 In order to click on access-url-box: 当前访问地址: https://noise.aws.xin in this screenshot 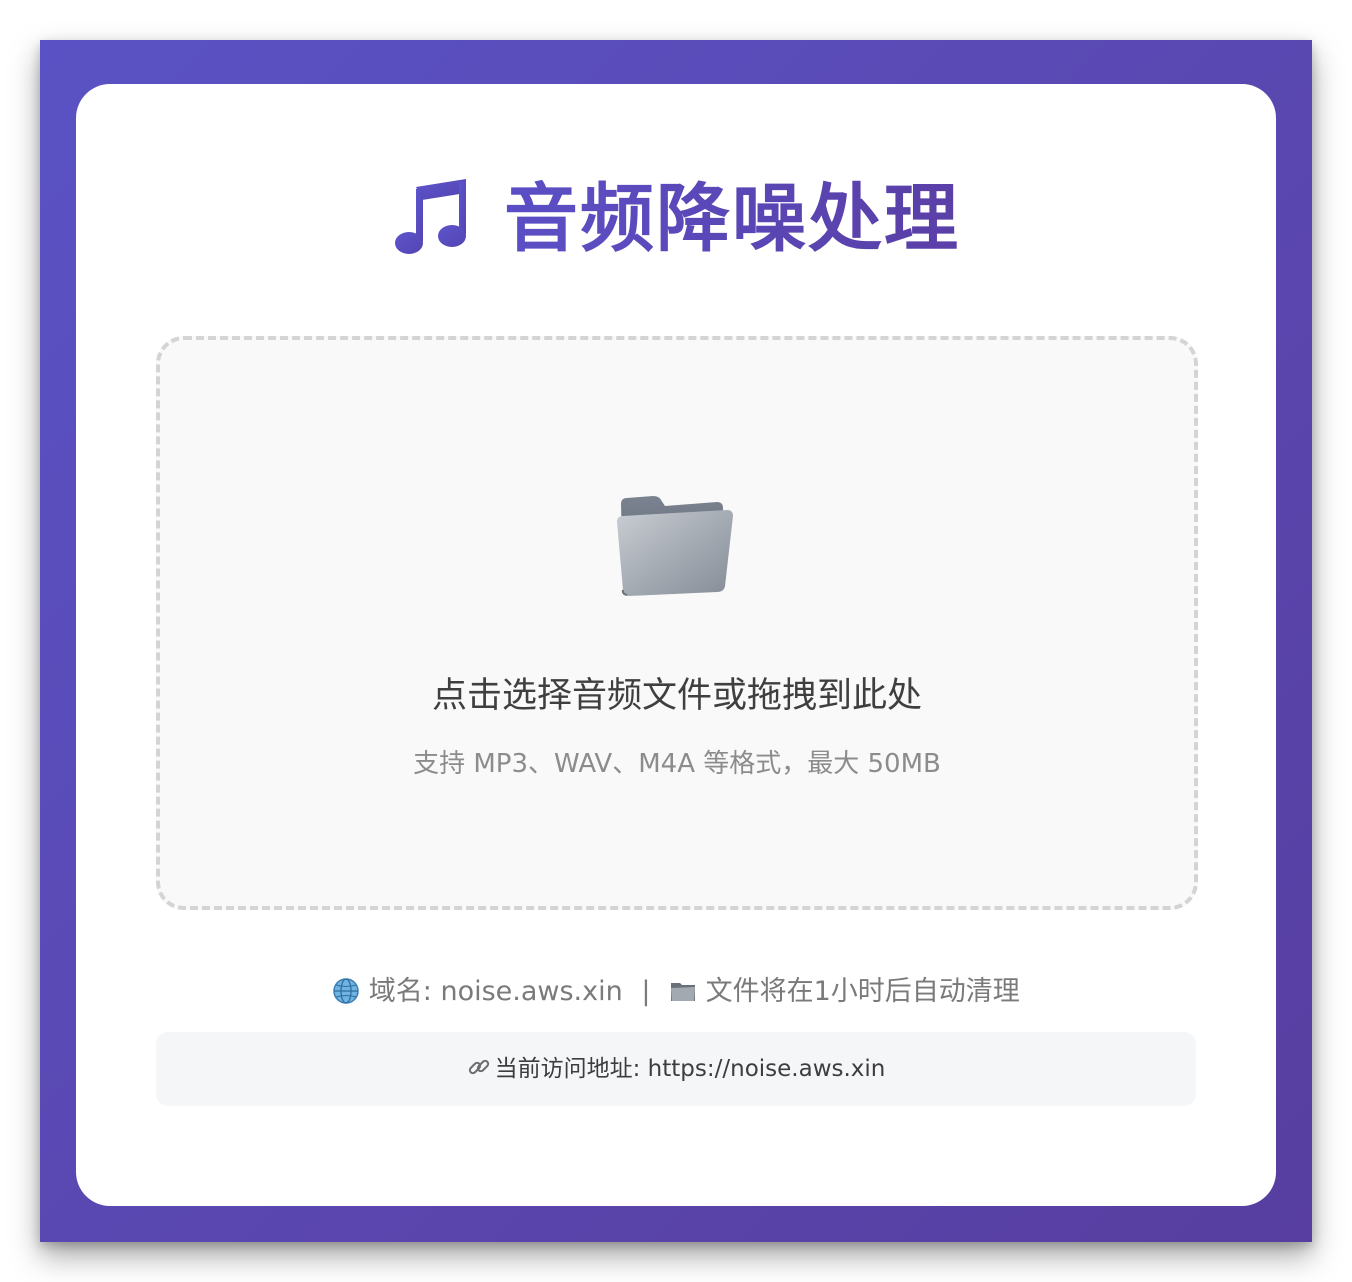, I will do `click(676, 1069)`.